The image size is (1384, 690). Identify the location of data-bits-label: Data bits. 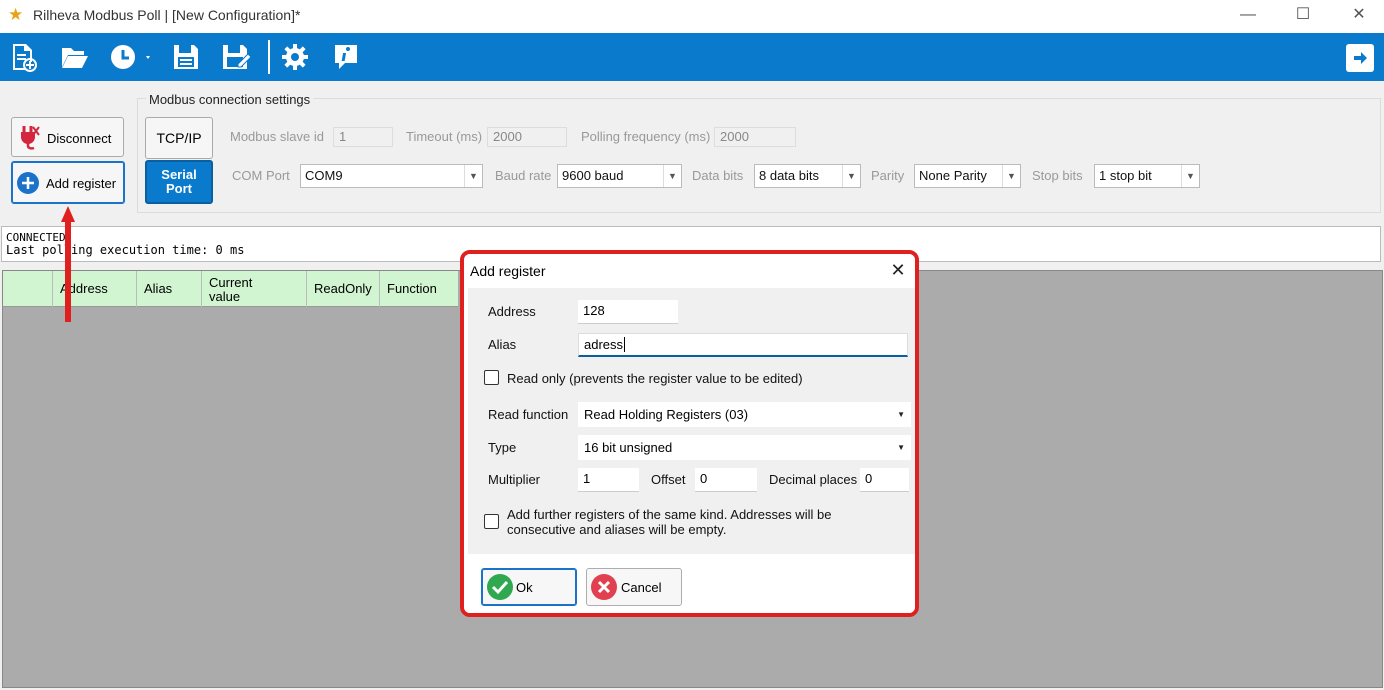
(718, 175).